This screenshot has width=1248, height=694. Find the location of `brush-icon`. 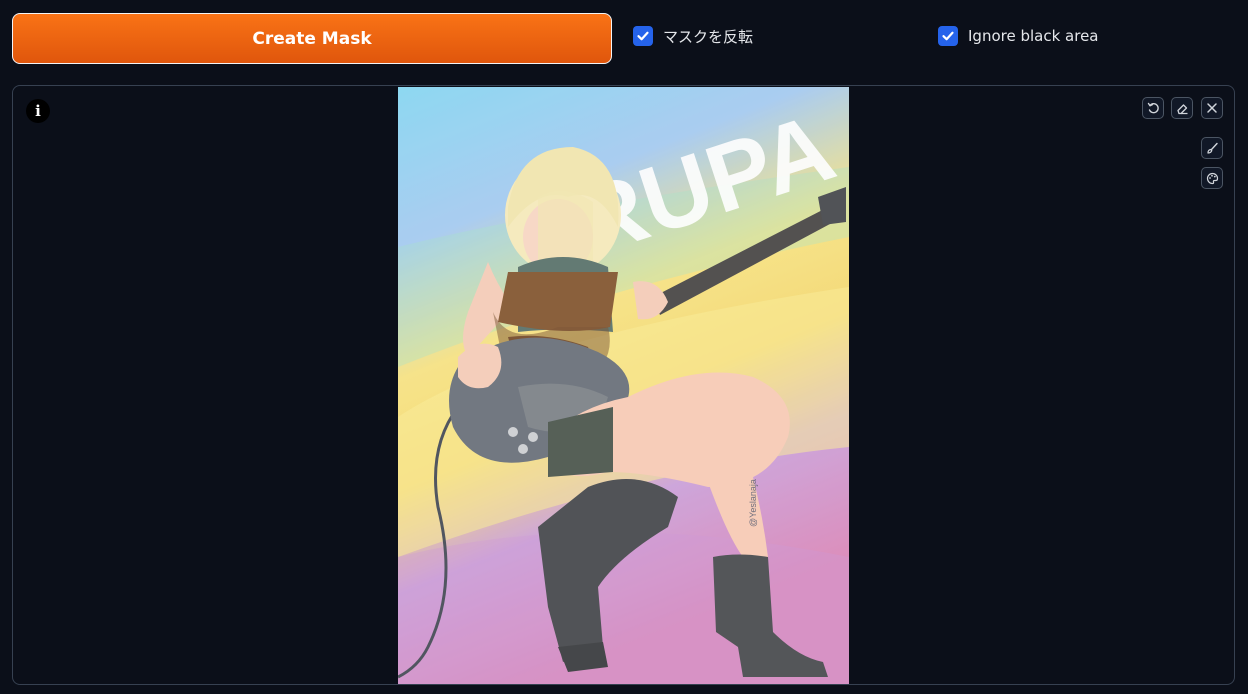

brush-icon is located at coordinates (1212, 148).